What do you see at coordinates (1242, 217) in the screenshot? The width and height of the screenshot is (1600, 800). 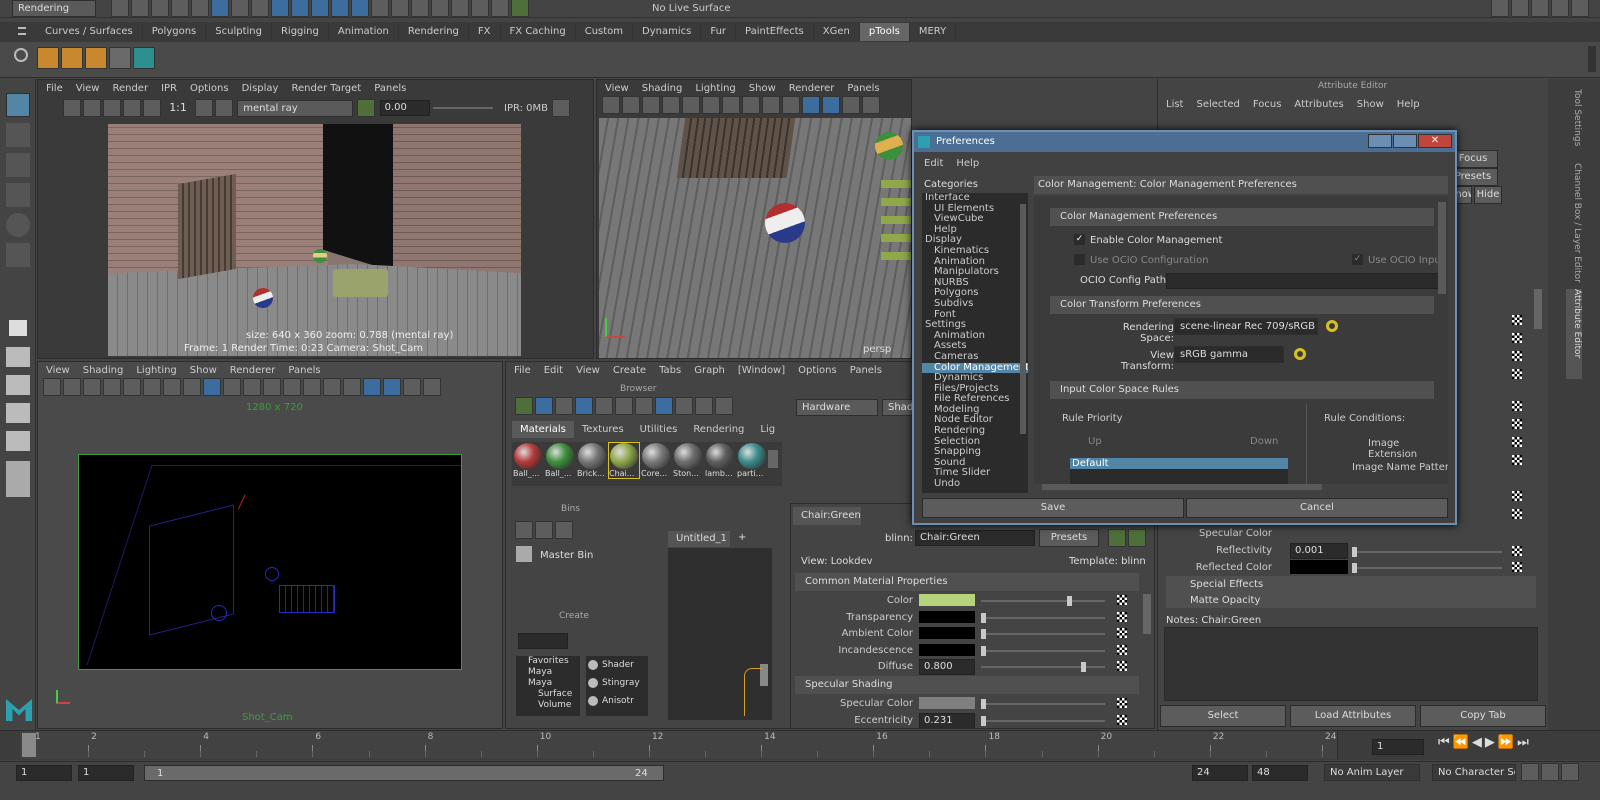 I see `prefs-cm-section: Color Management Preferences` at bounding box center [1242, 217].